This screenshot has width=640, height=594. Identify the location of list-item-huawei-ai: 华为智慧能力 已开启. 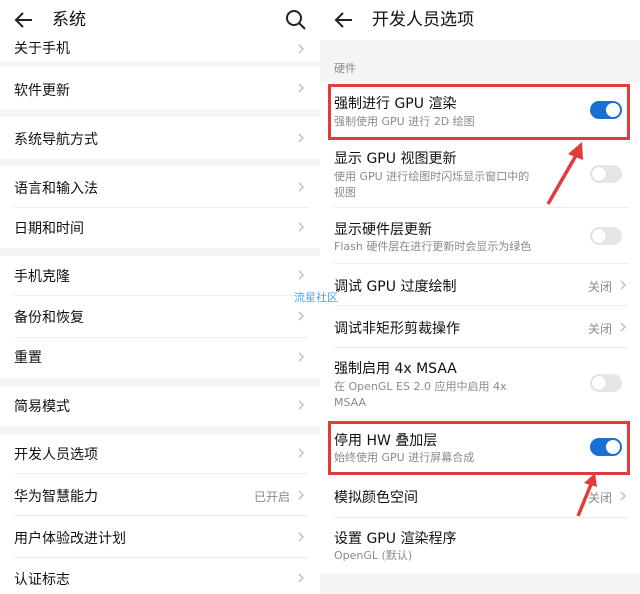
(160, 495).